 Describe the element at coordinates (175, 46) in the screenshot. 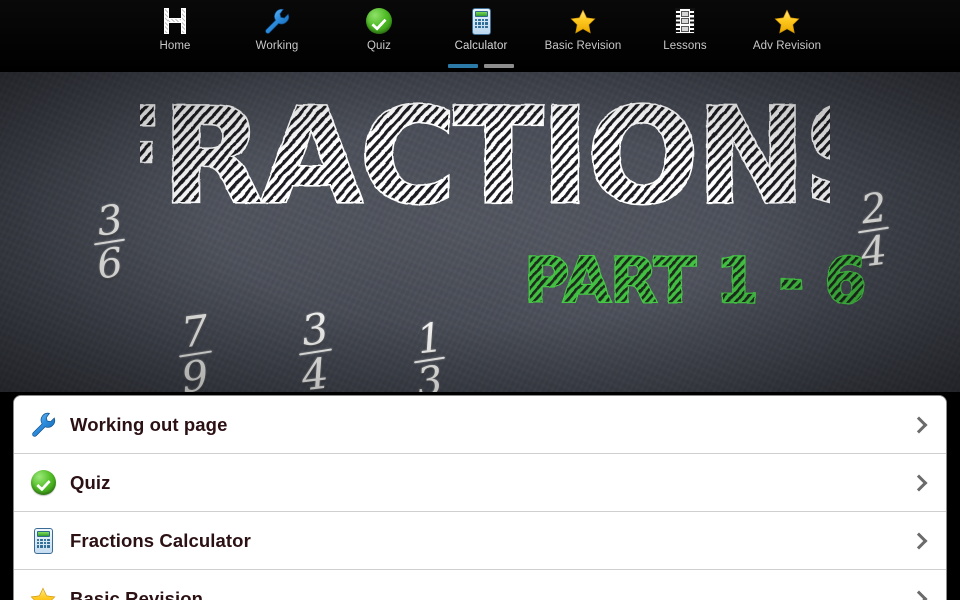

I see `tab-label: Home` at that location.